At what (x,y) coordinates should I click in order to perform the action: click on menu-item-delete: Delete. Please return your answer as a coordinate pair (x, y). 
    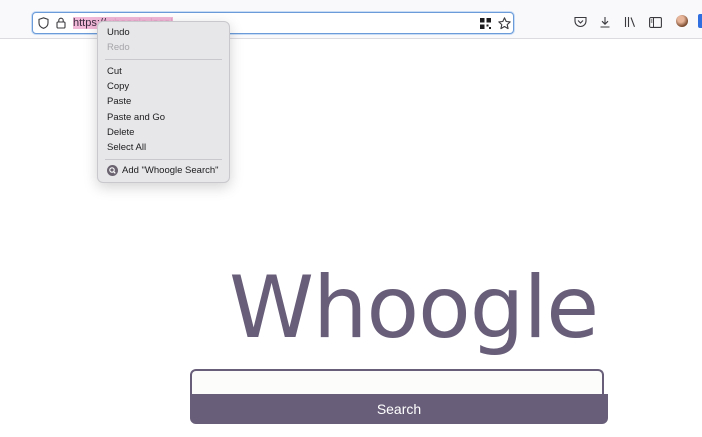
    Looking at the image, I should click on (120, 133).